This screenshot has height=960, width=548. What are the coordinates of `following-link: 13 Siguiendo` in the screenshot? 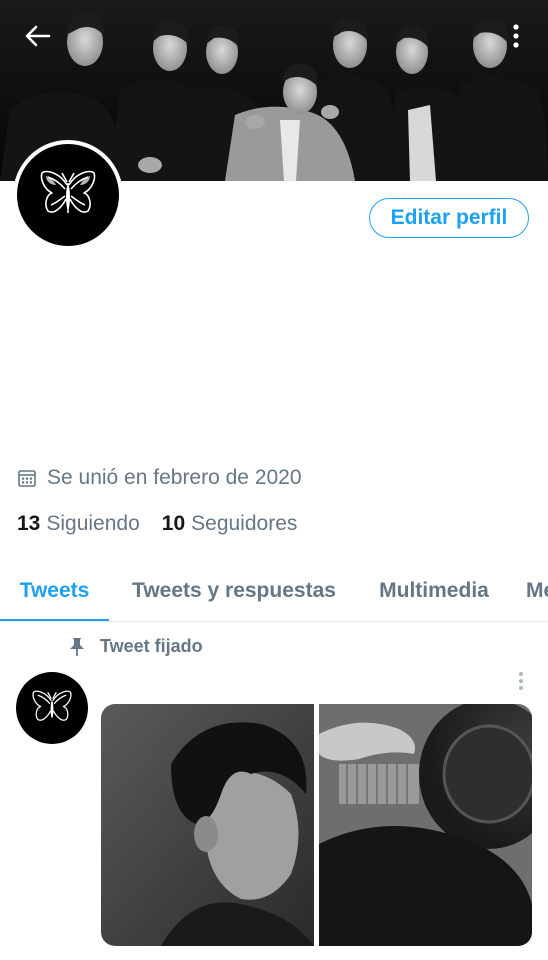 It's located at (78, 524).